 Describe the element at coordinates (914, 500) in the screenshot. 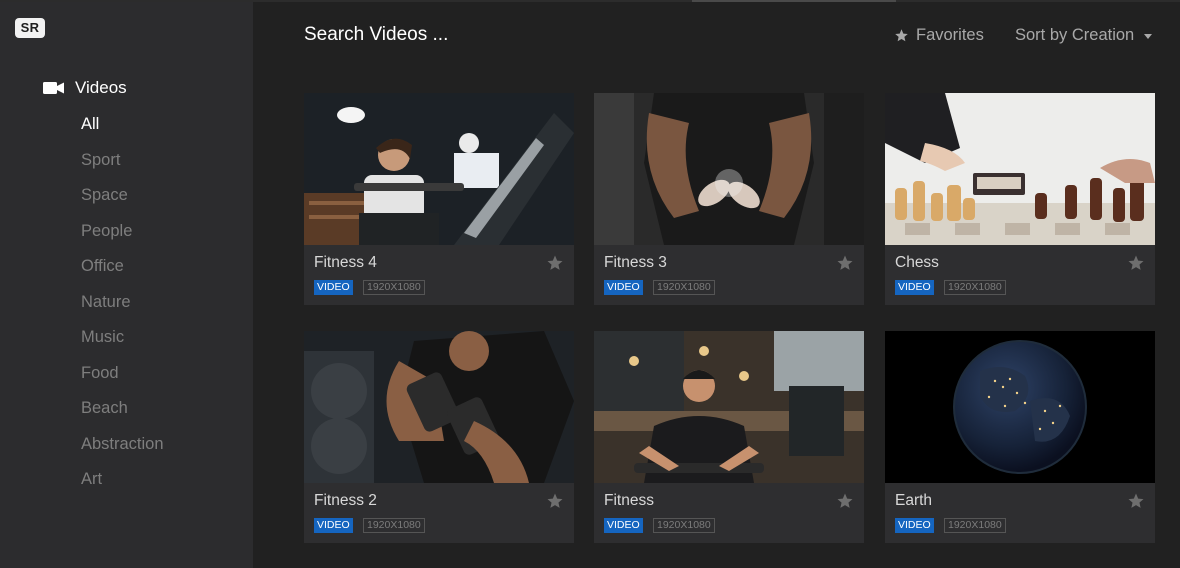

I see `video-title: Earth` at that location.